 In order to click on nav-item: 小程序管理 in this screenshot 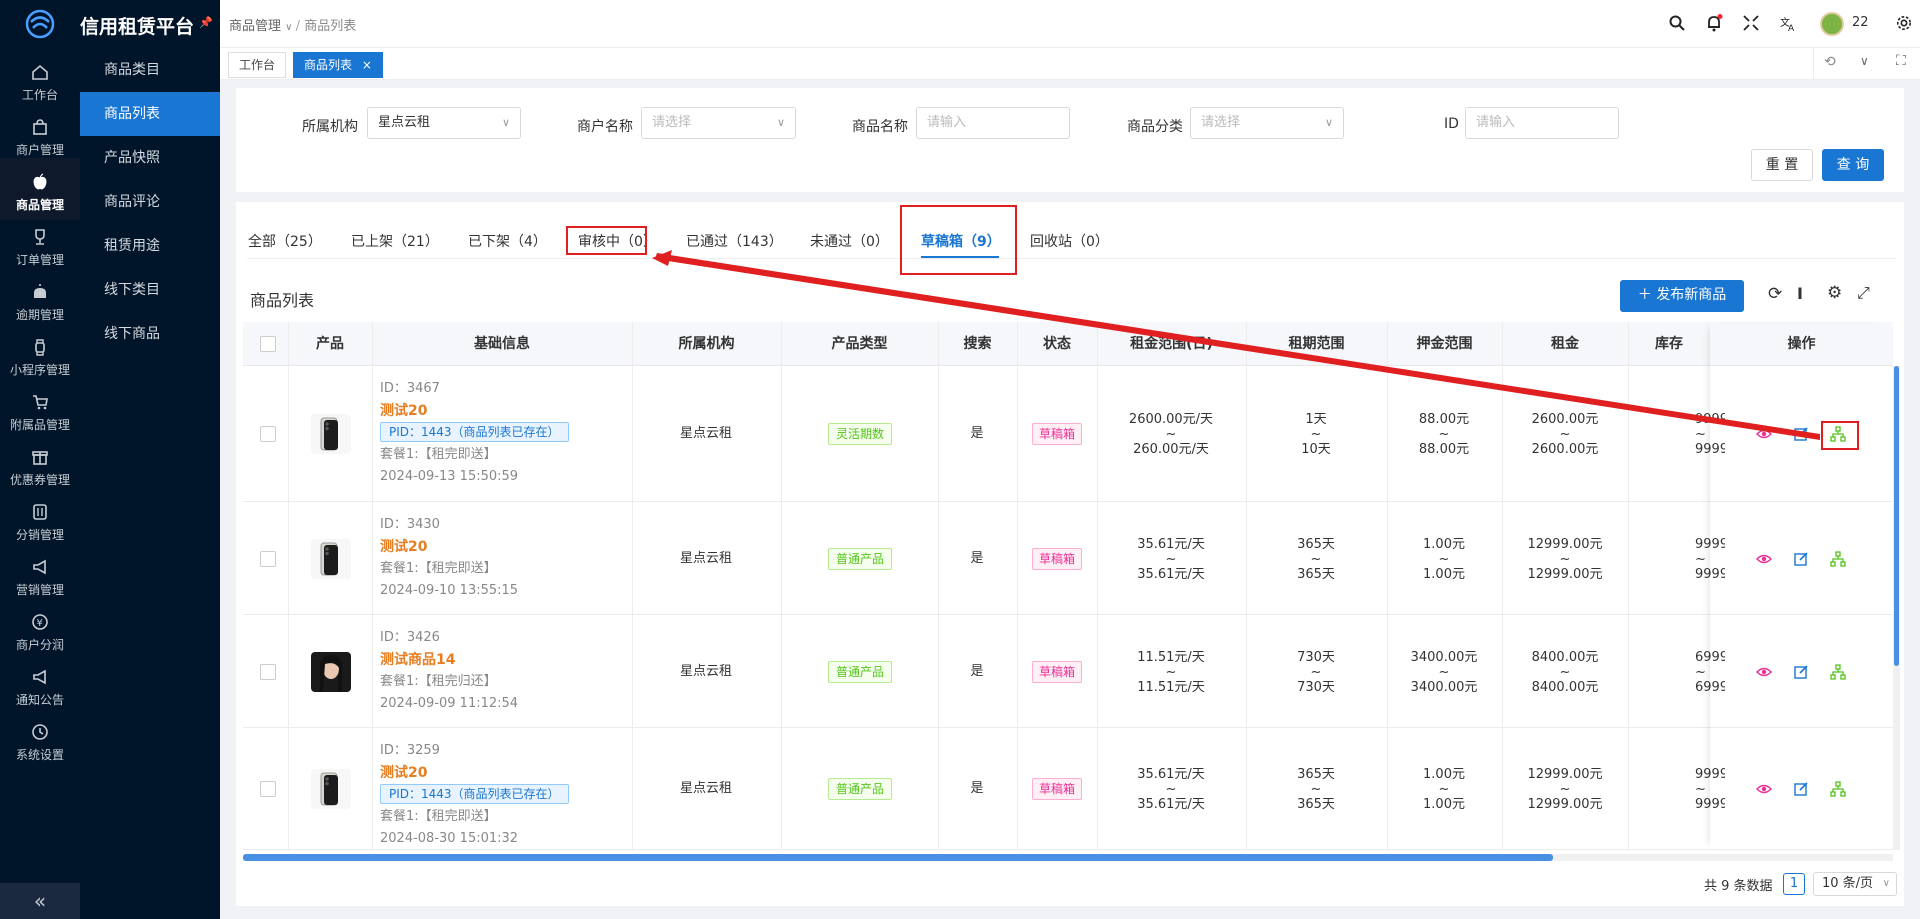, I will do `click(40, 354)`.